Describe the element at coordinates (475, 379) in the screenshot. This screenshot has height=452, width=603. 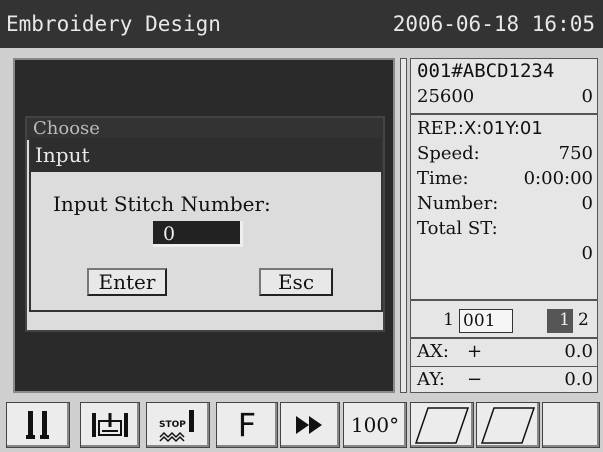
I see `ay-sign: −` at that location.